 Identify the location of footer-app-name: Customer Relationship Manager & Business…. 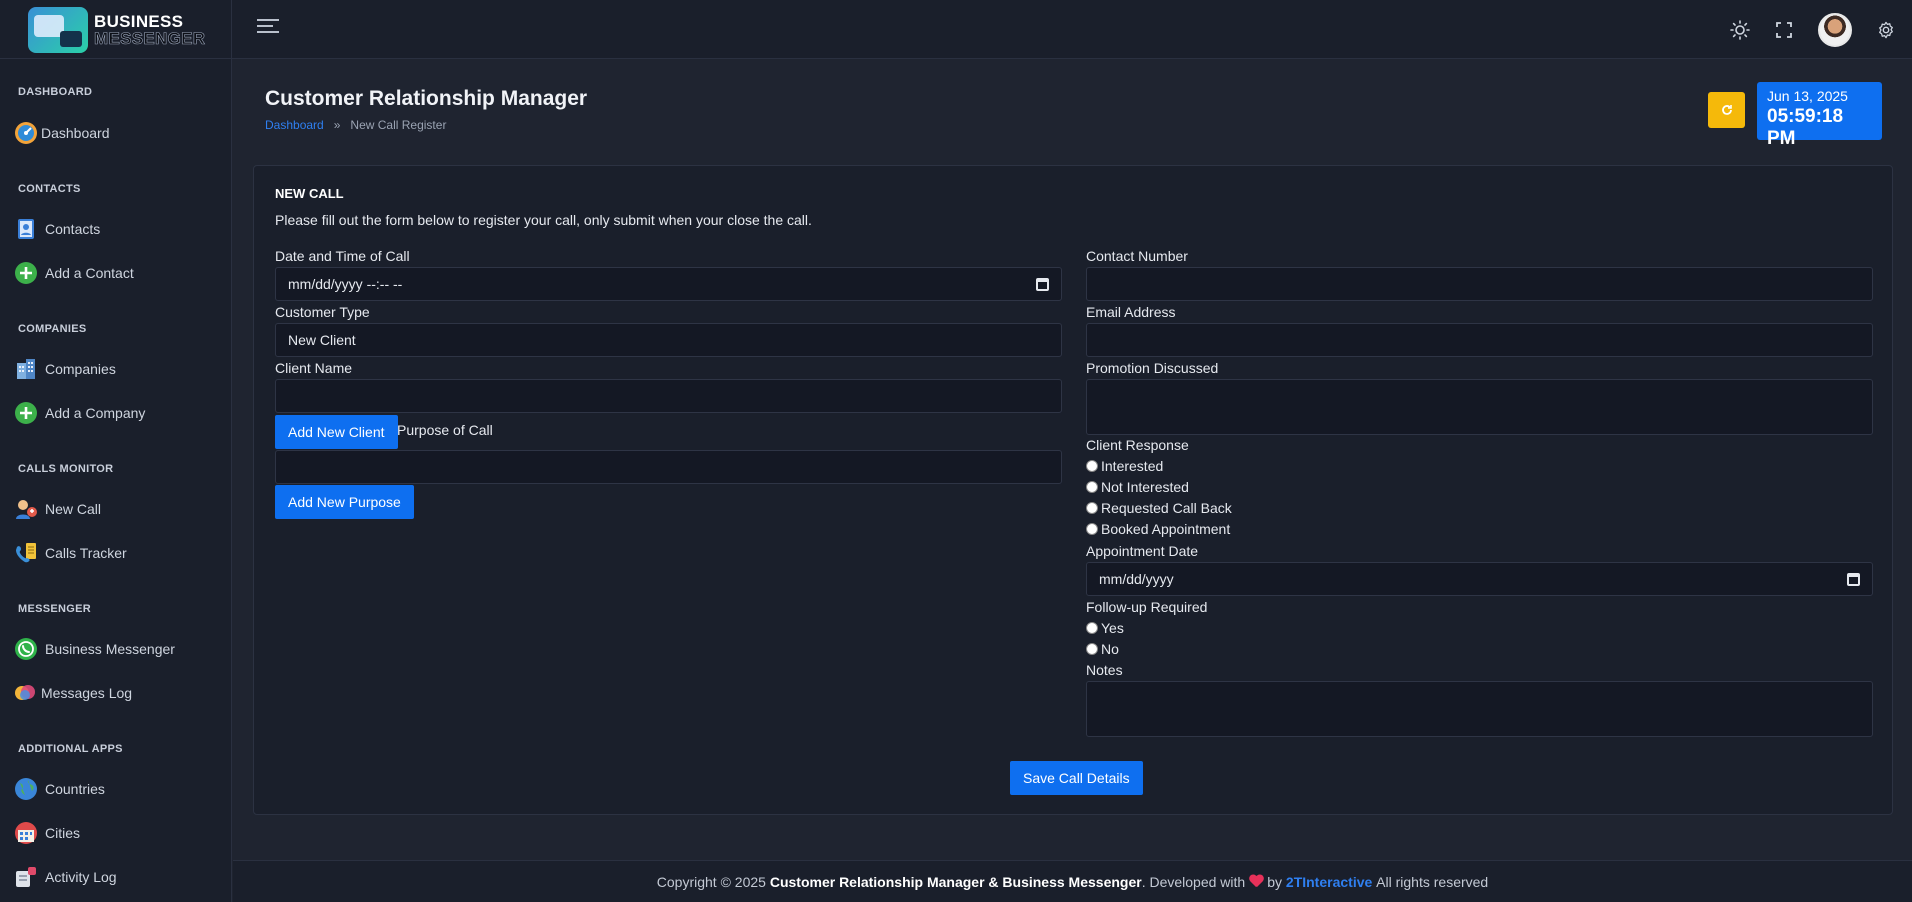
(955, 881).